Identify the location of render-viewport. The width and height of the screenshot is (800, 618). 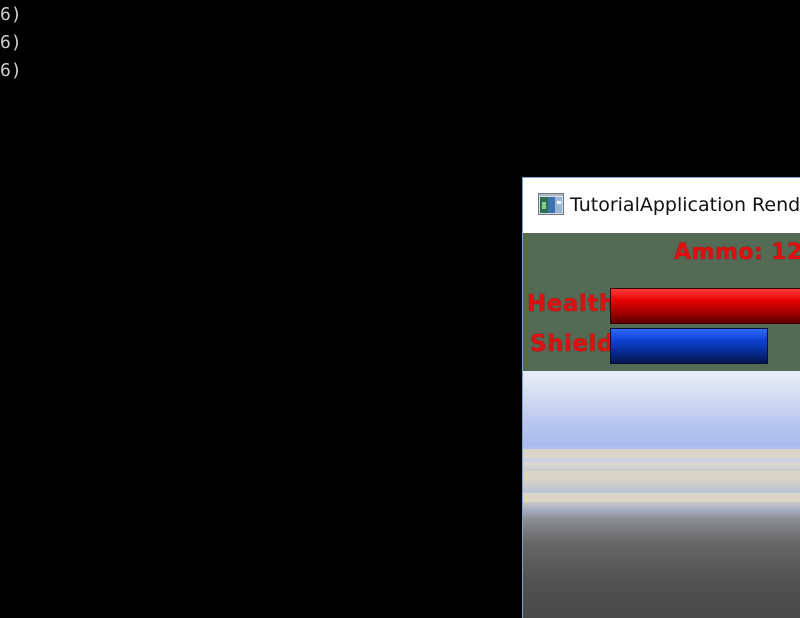
(661, 494).